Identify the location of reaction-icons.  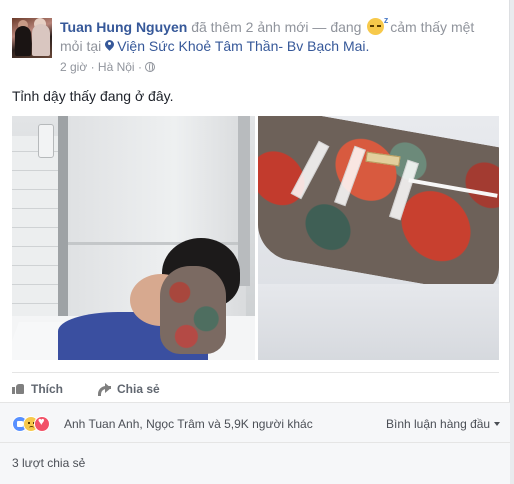
(36, 424).